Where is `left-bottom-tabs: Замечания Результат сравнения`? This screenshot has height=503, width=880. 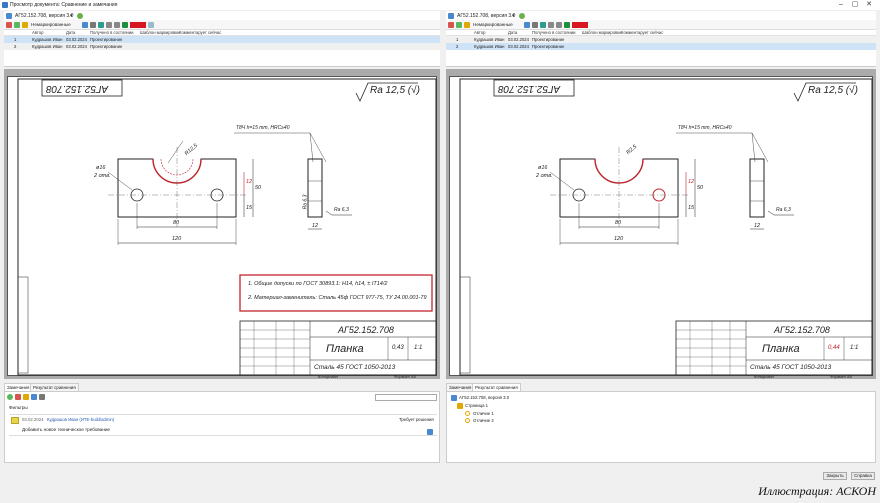 left-bottom-tabs: Замечания Результат сравнения is located at coordinates (222, 387).